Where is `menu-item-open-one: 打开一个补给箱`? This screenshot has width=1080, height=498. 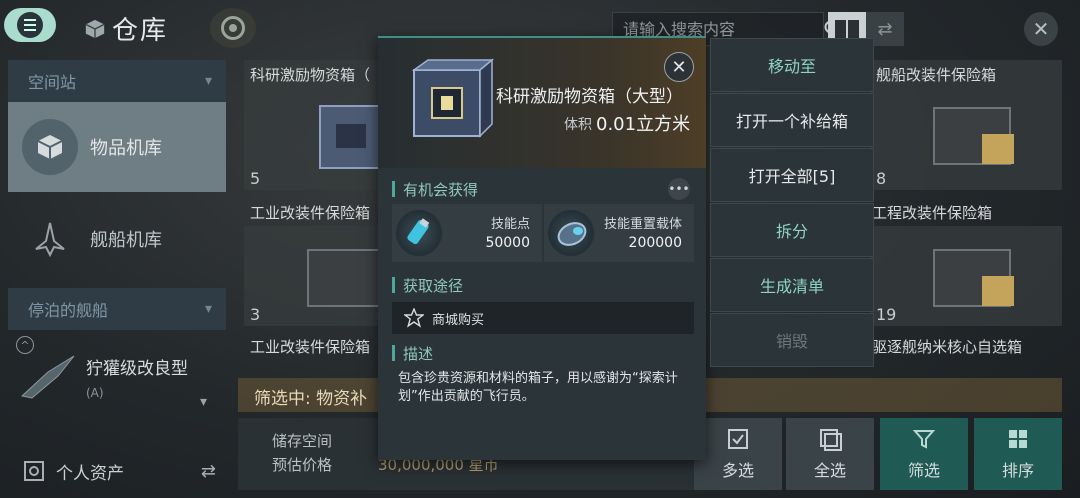 menu-item-open-one: 打开一个补给箱 is located at coordinates (792, 120).